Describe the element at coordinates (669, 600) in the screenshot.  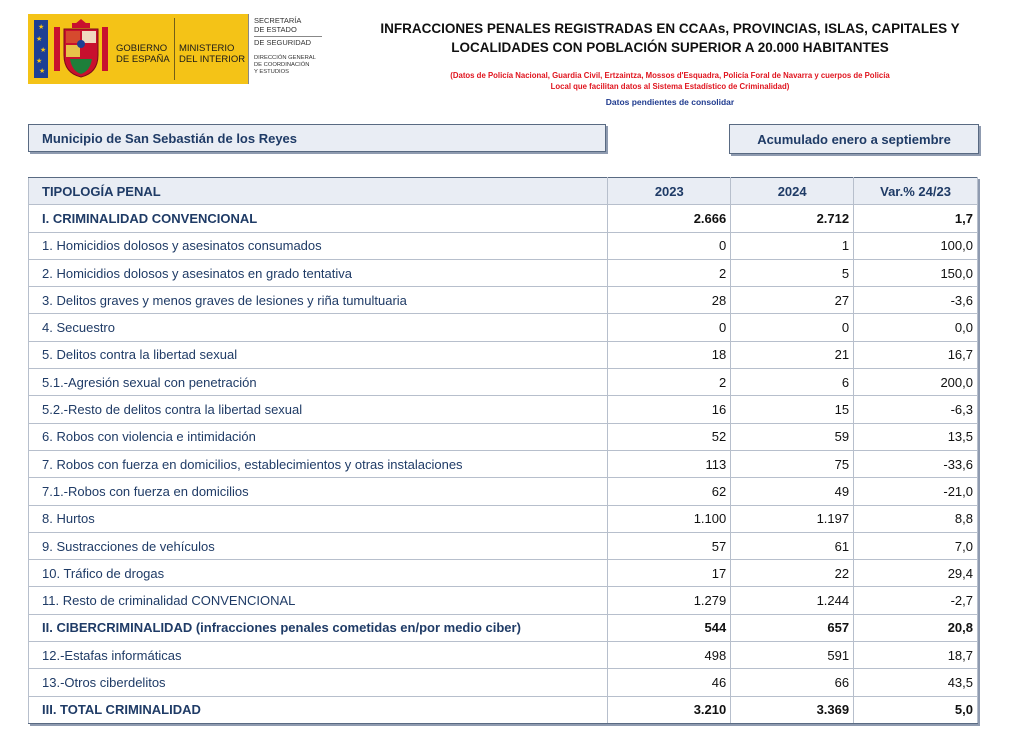
I see `value-2023: 1.279` at that location.